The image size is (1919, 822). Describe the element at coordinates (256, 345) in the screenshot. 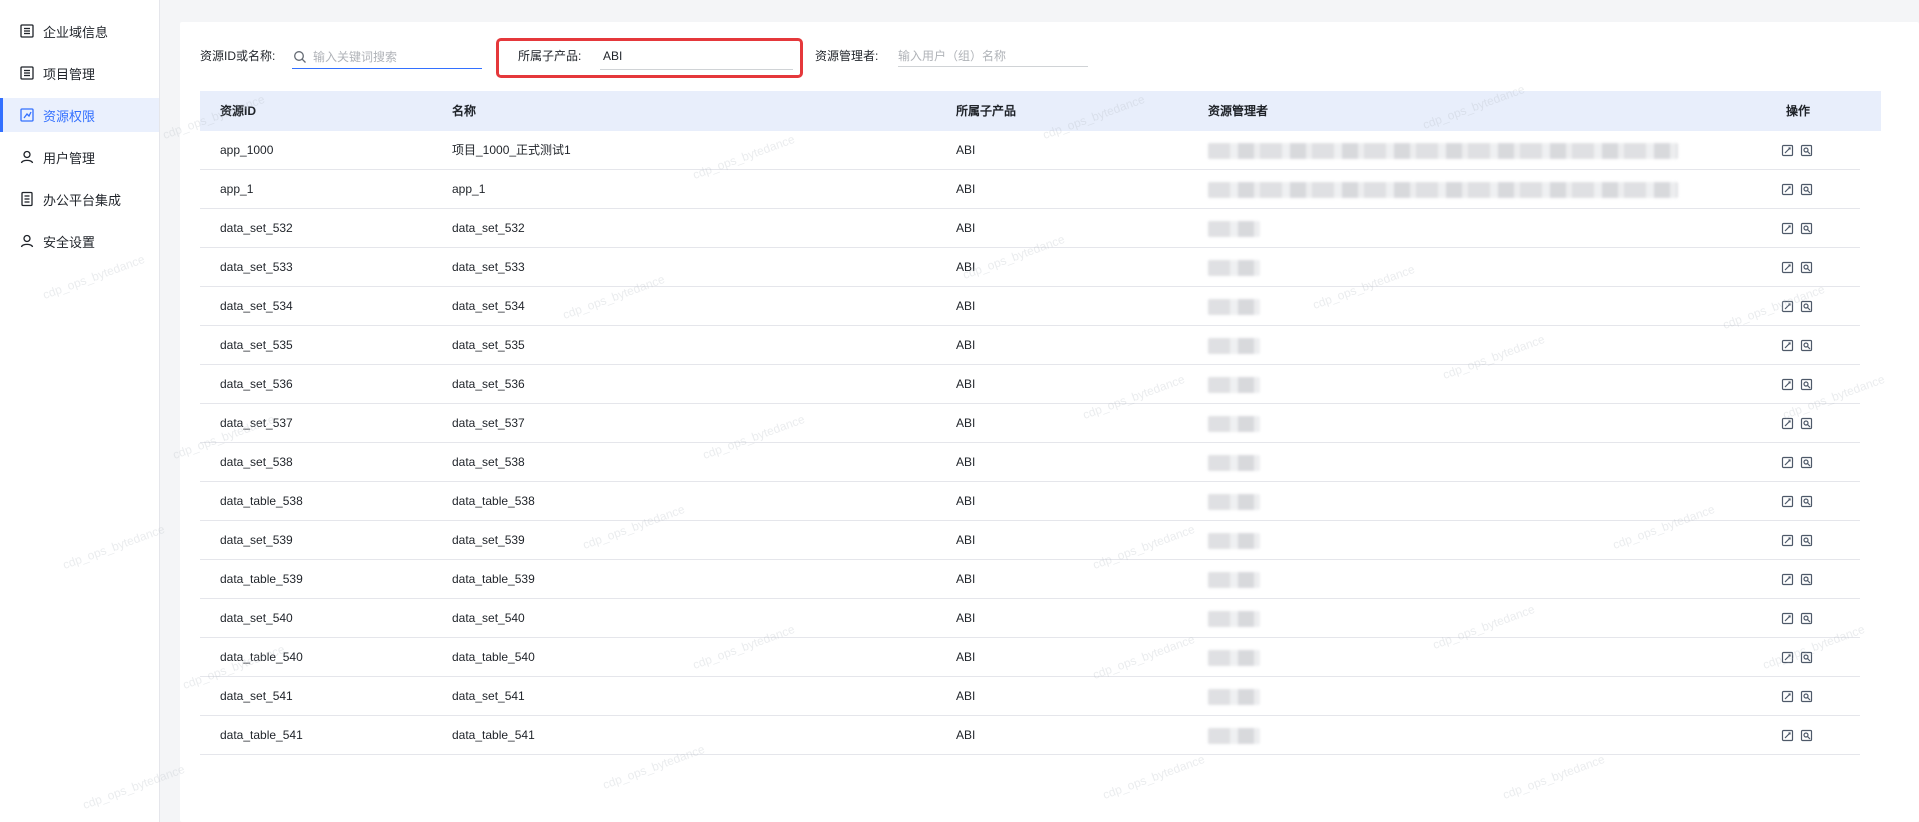

I see `cell-resource-id: data_set_535` at that location.